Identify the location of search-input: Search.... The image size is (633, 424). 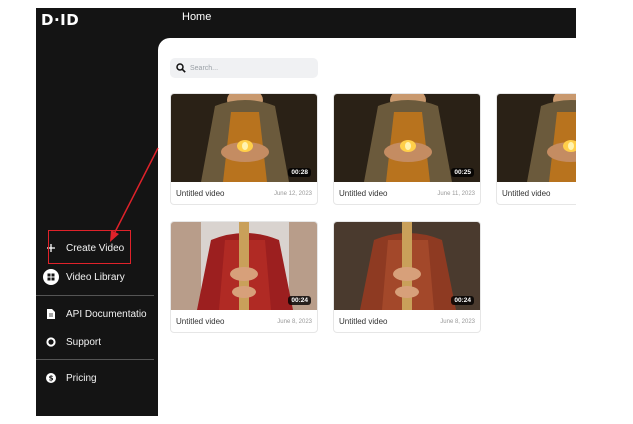
(244, 68).